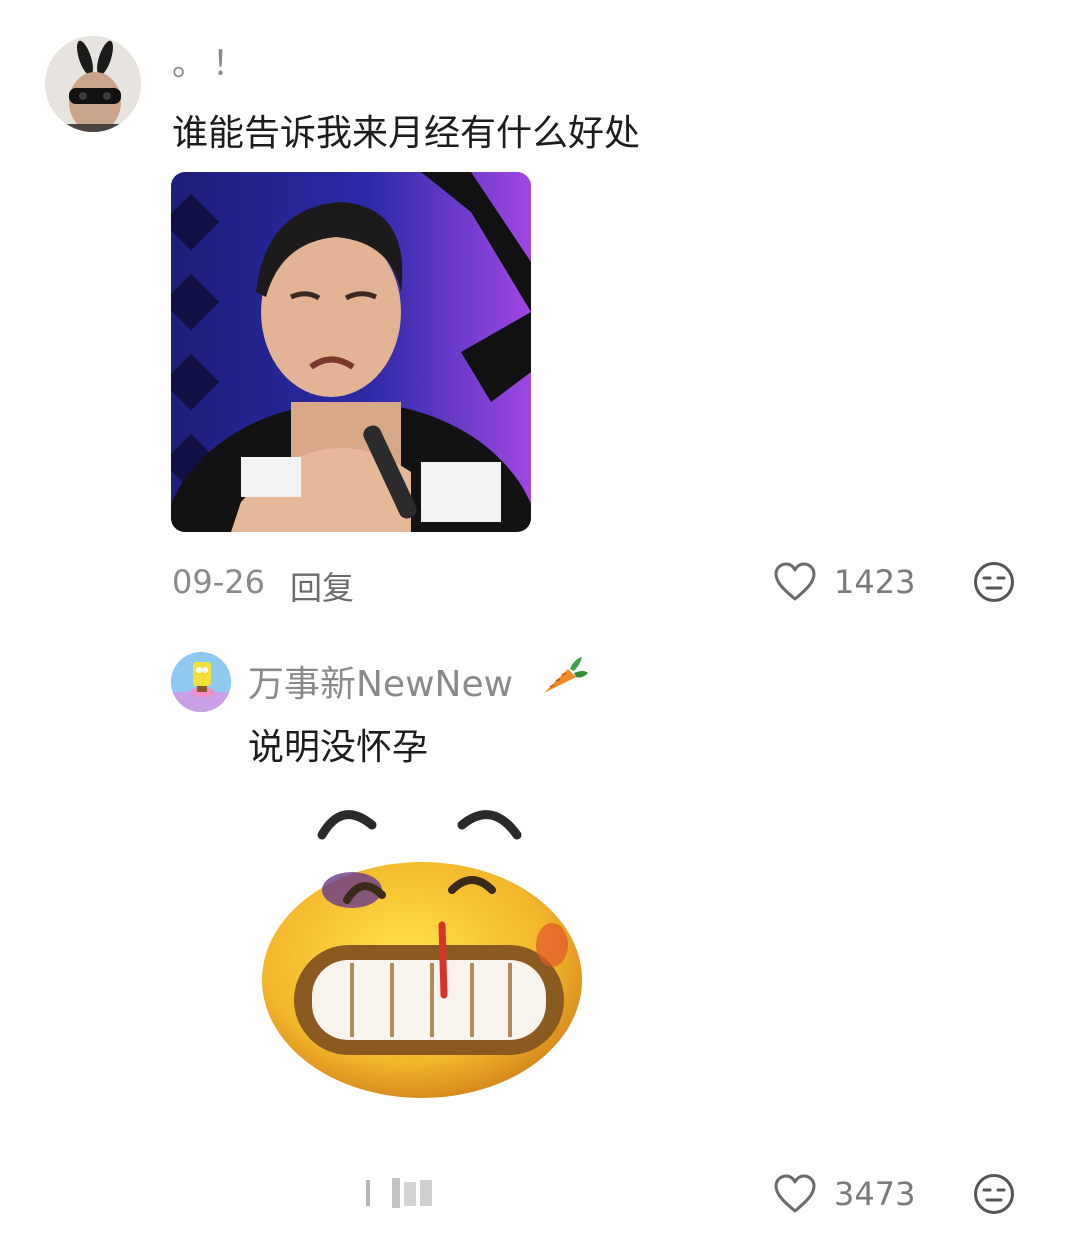 This screenshot has height=1235, width=1080. What do you see at coordinates (380, 681) in the screenshot?
I see `comment-username: 万事新NewNew` at bounding box center [380, 681].